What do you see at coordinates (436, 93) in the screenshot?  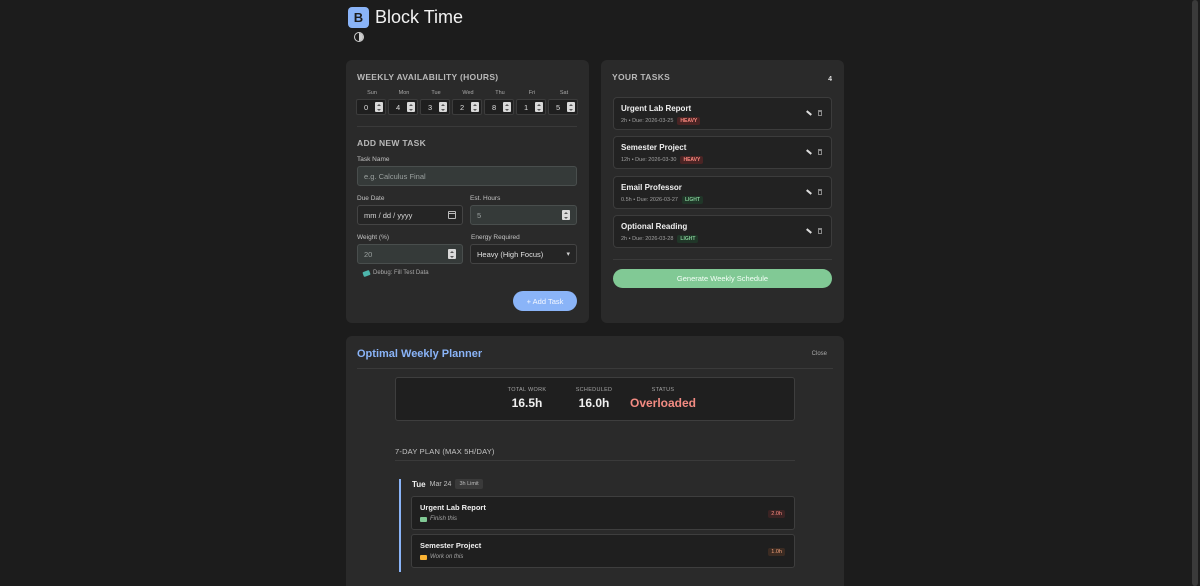 I see `day-label: Tue` at bounding box center [436, 93].